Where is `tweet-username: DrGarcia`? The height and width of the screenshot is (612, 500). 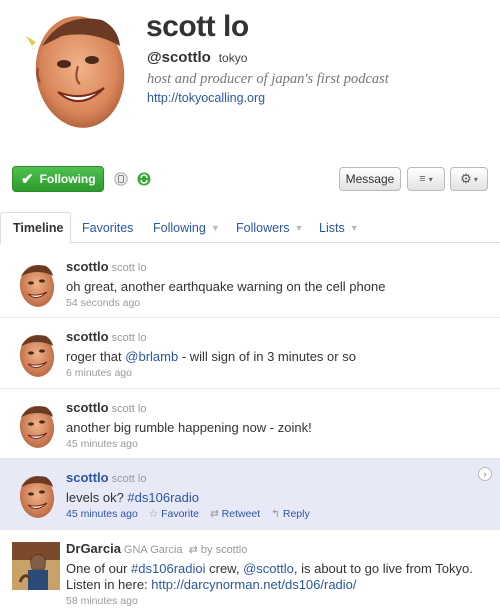
tweet-username: DrGarcia is located at coordinates (93, 548).